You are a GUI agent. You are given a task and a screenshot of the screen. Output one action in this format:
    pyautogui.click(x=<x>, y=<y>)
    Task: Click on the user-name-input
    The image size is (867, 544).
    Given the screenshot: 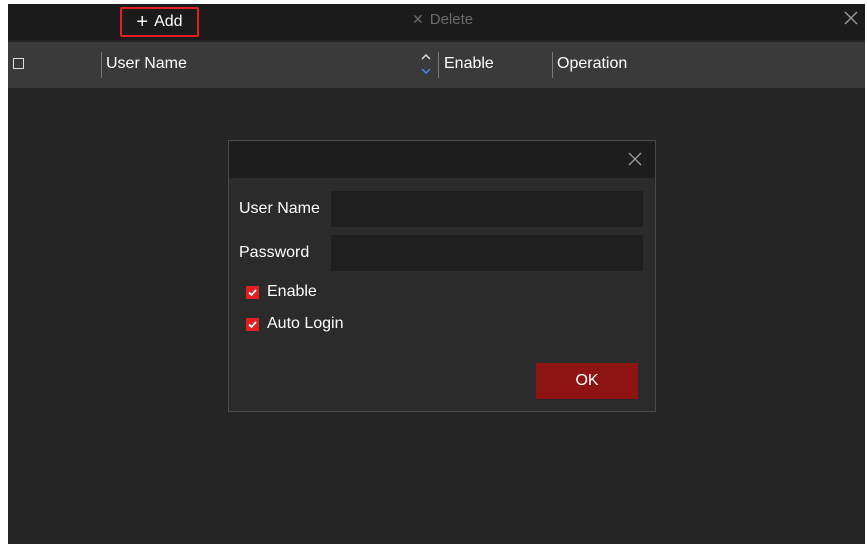 What is the action you would take?
    pyautogui.click(x=487, y=209)
    